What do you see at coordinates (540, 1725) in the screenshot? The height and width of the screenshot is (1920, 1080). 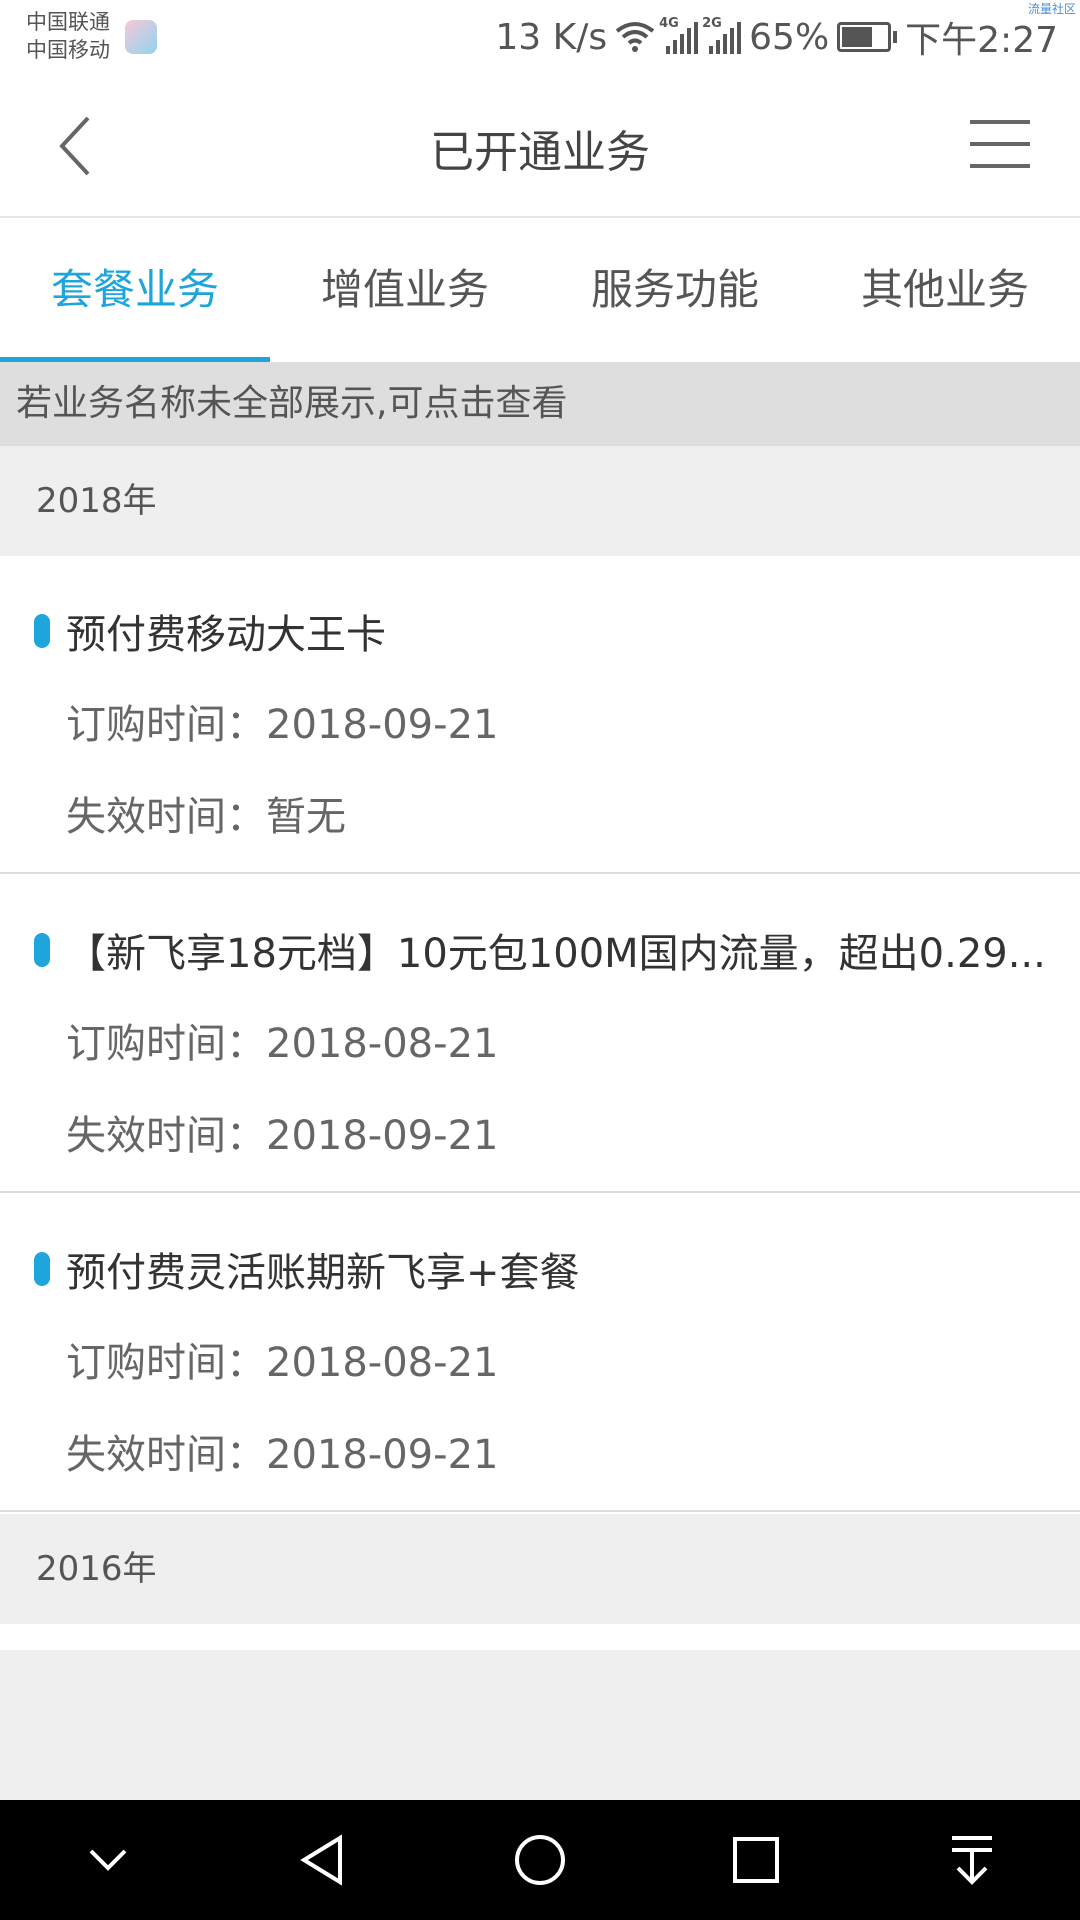 I see `list-footer` at bounding box center [540, 1725].